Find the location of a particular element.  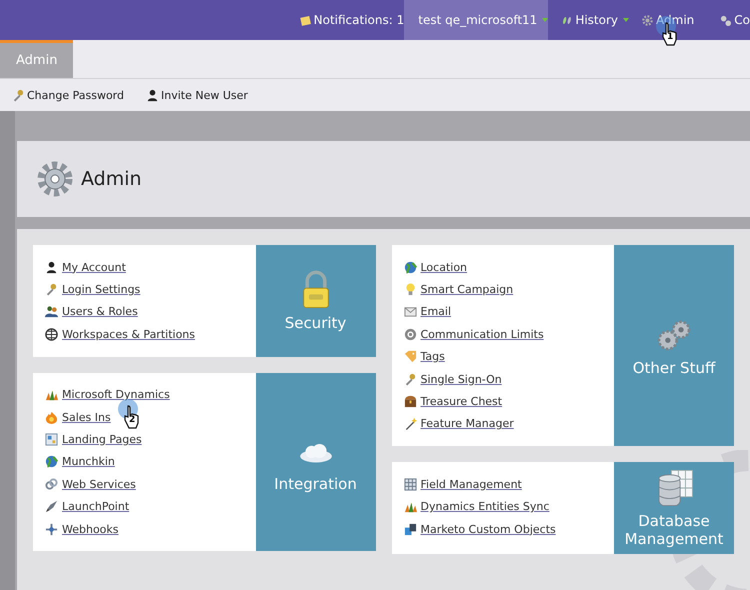

settings-link: Workspaces & Partitions is located at coordinates (128, 334).